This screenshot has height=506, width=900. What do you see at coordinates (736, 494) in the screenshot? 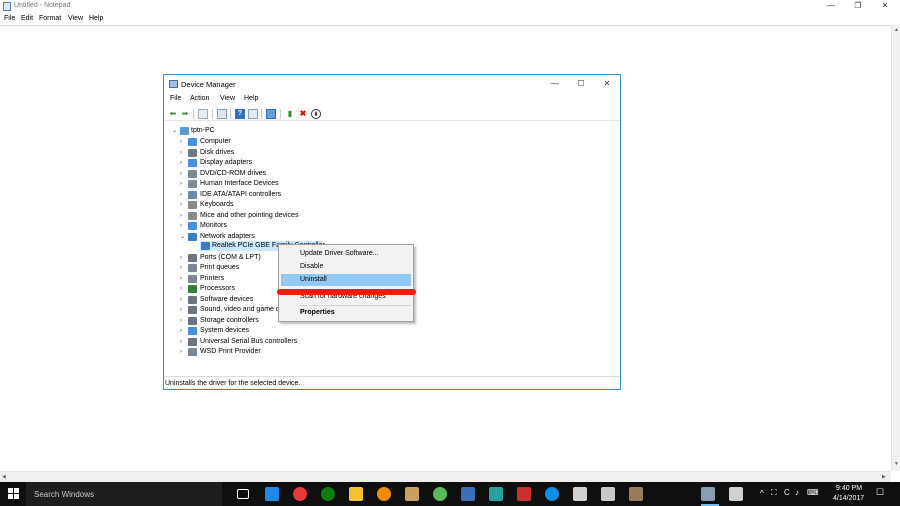
I see `app-window-icon` at bounding box center [736, 494].